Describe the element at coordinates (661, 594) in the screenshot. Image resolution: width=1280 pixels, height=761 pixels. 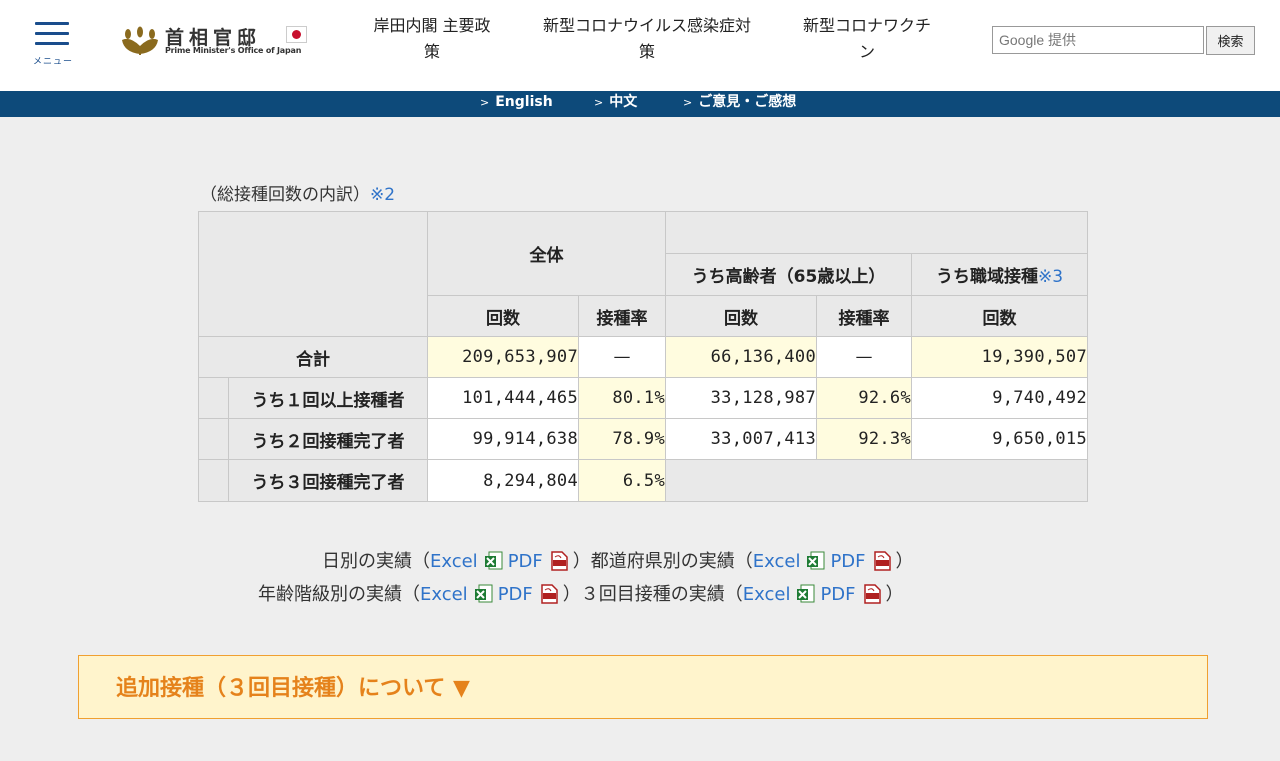
I see `link-text-third-dose: ３回目接種の実績（` at that location.